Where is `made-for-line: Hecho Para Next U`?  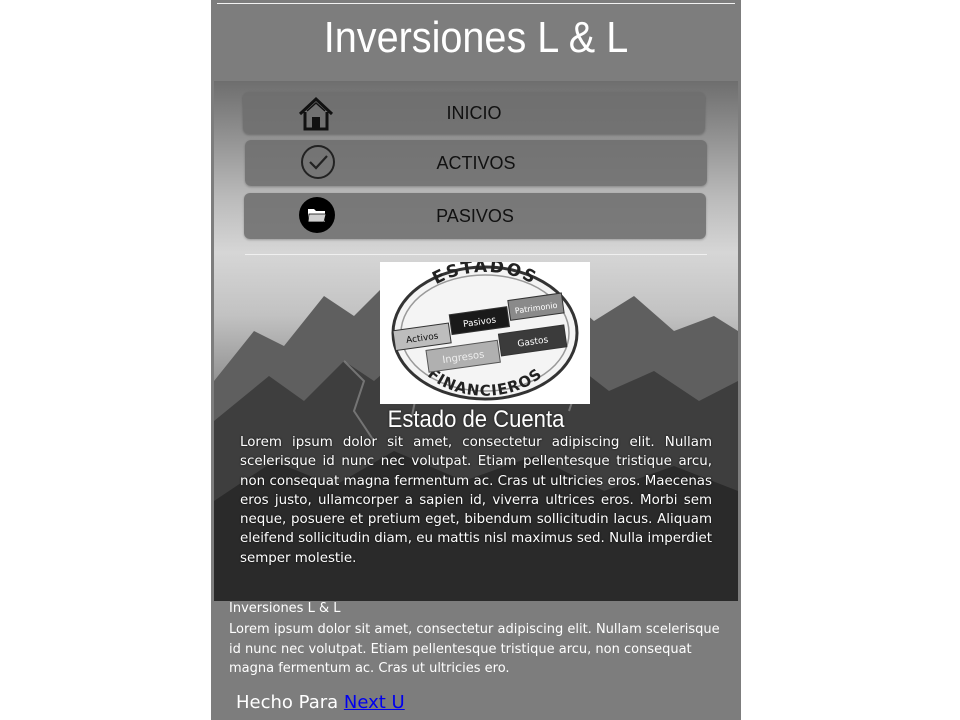 made-for-line: Hecho Para Next U is located at coordinates (320, 702).